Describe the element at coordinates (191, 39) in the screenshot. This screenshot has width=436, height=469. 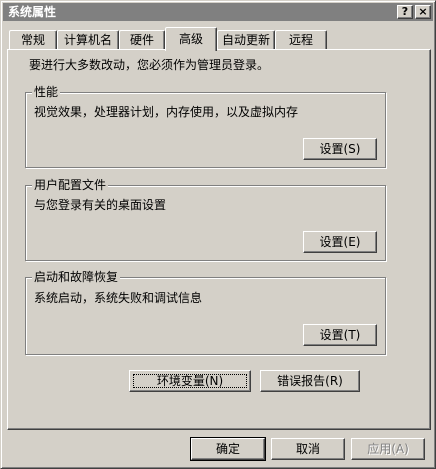
I see `tab-advanced: 高级` at that location.